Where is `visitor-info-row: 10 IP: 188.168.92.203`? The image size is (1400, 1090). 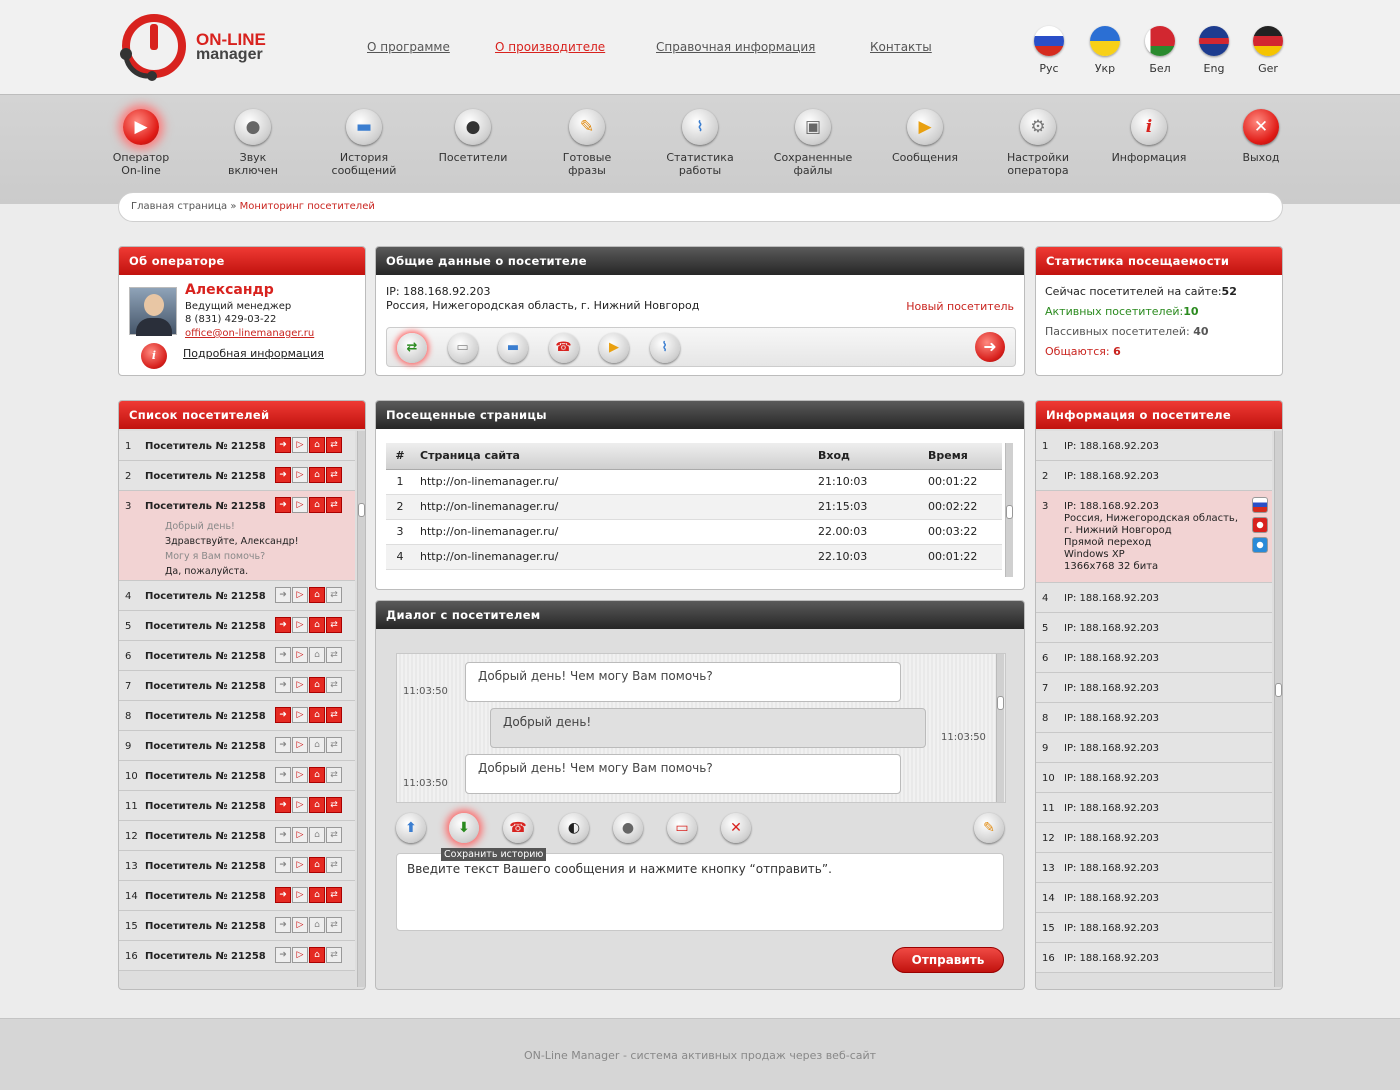
visitor-info-row: 10 IP: 188.168.92.203 is located at coordinates (1154, 778).